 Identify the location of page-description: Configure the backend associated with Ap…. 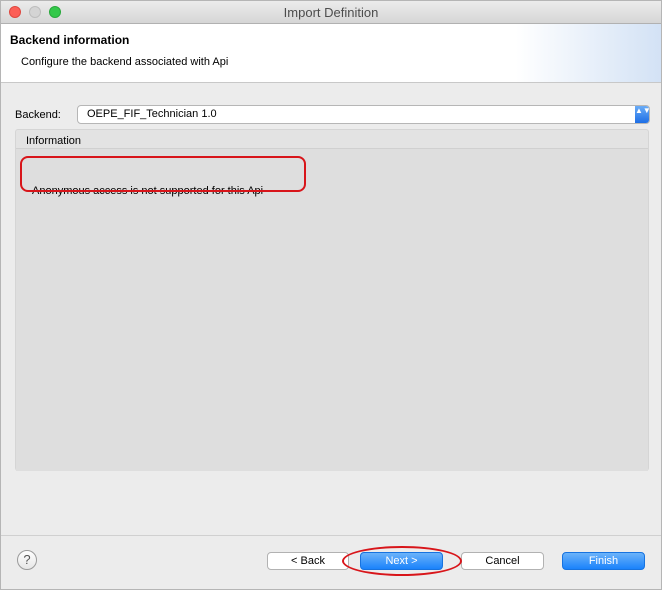
(125, 62).